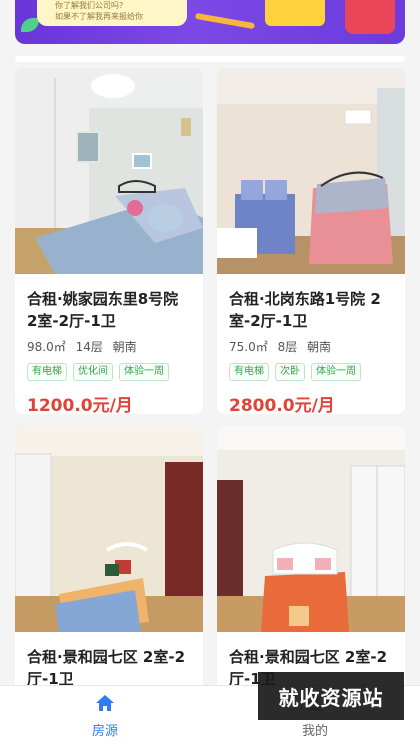 Image resolution: width=420 pixels, height=746 pixels. I want to click on watermark: 就收资源站, so click(331, 696).